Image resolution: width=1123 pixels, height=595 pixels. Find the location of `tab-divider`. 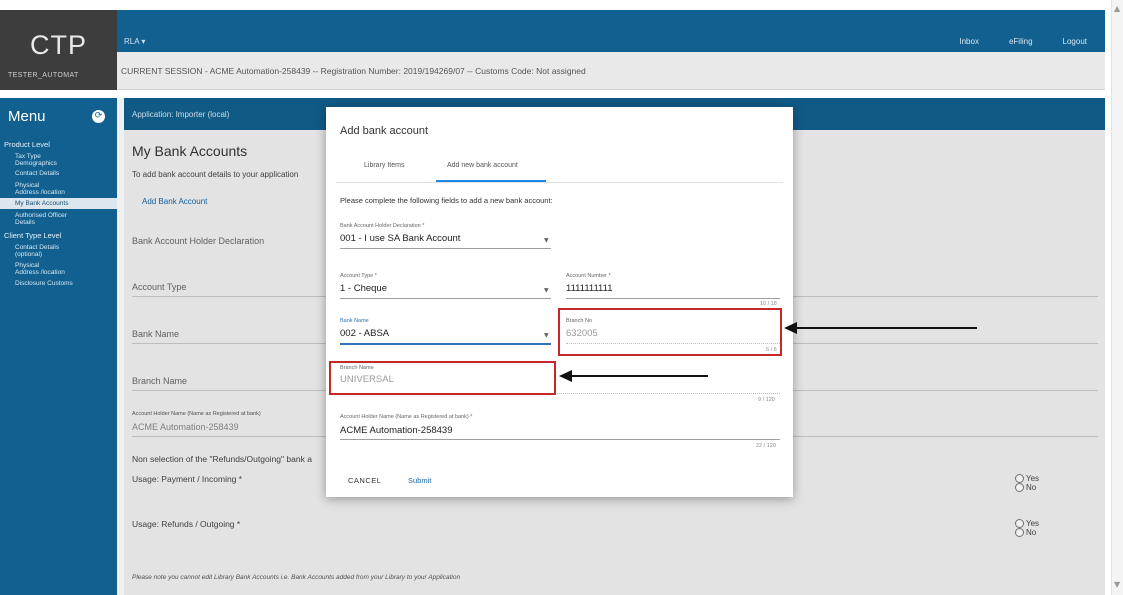

tab-divider is located at coordinates (559, 182).